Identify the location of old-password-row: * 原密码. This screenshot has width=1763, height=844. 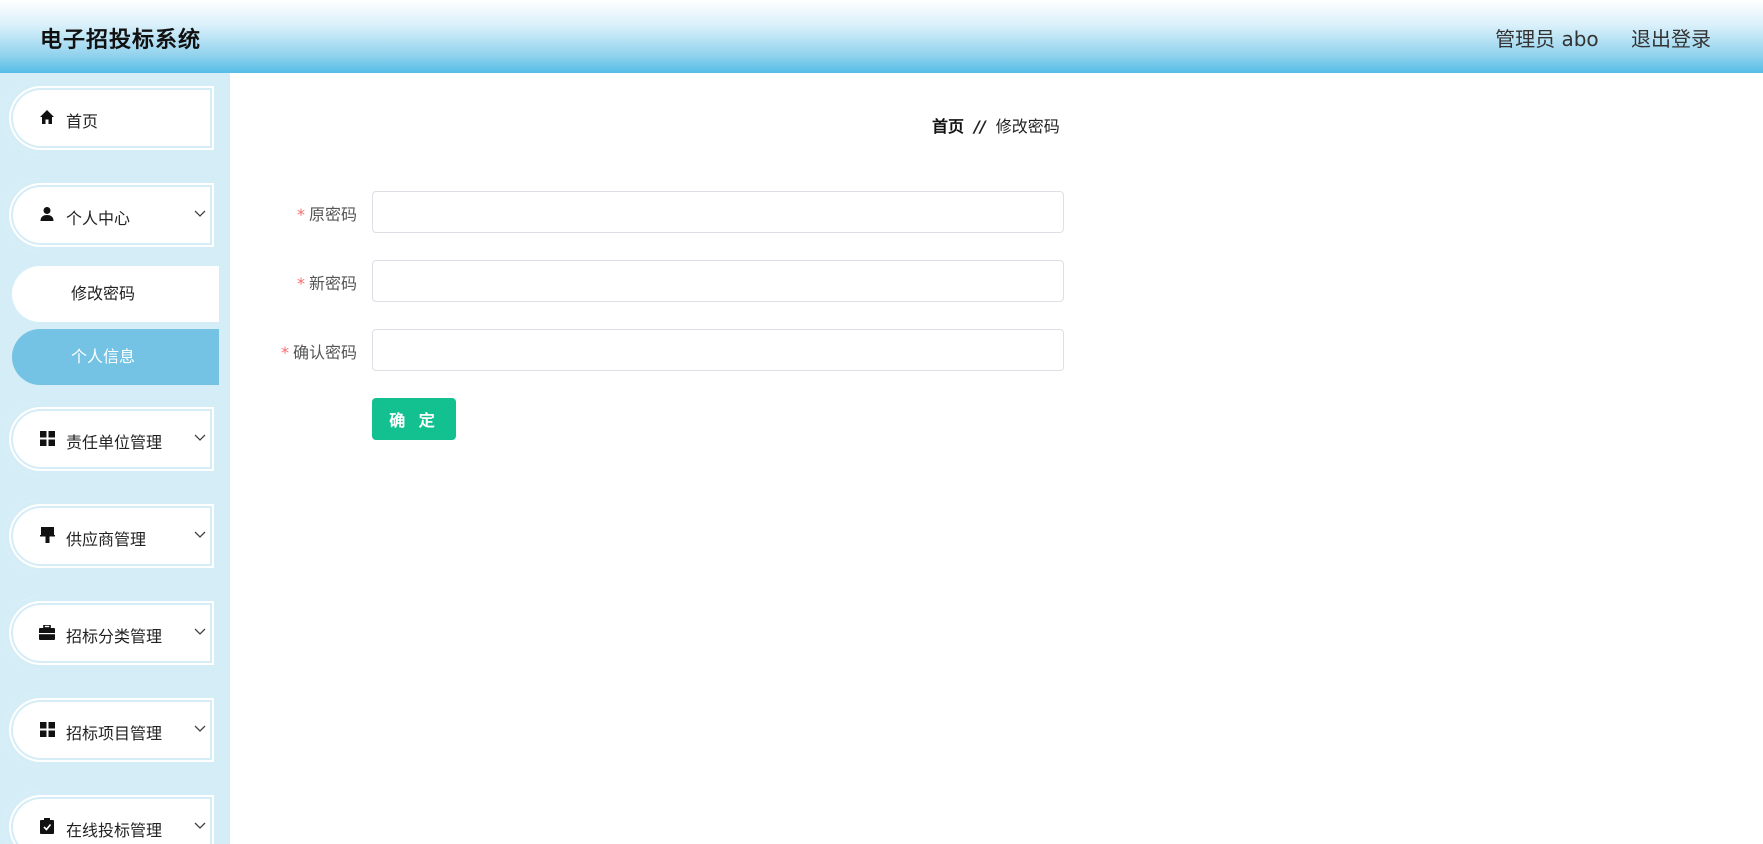
(657, 212).